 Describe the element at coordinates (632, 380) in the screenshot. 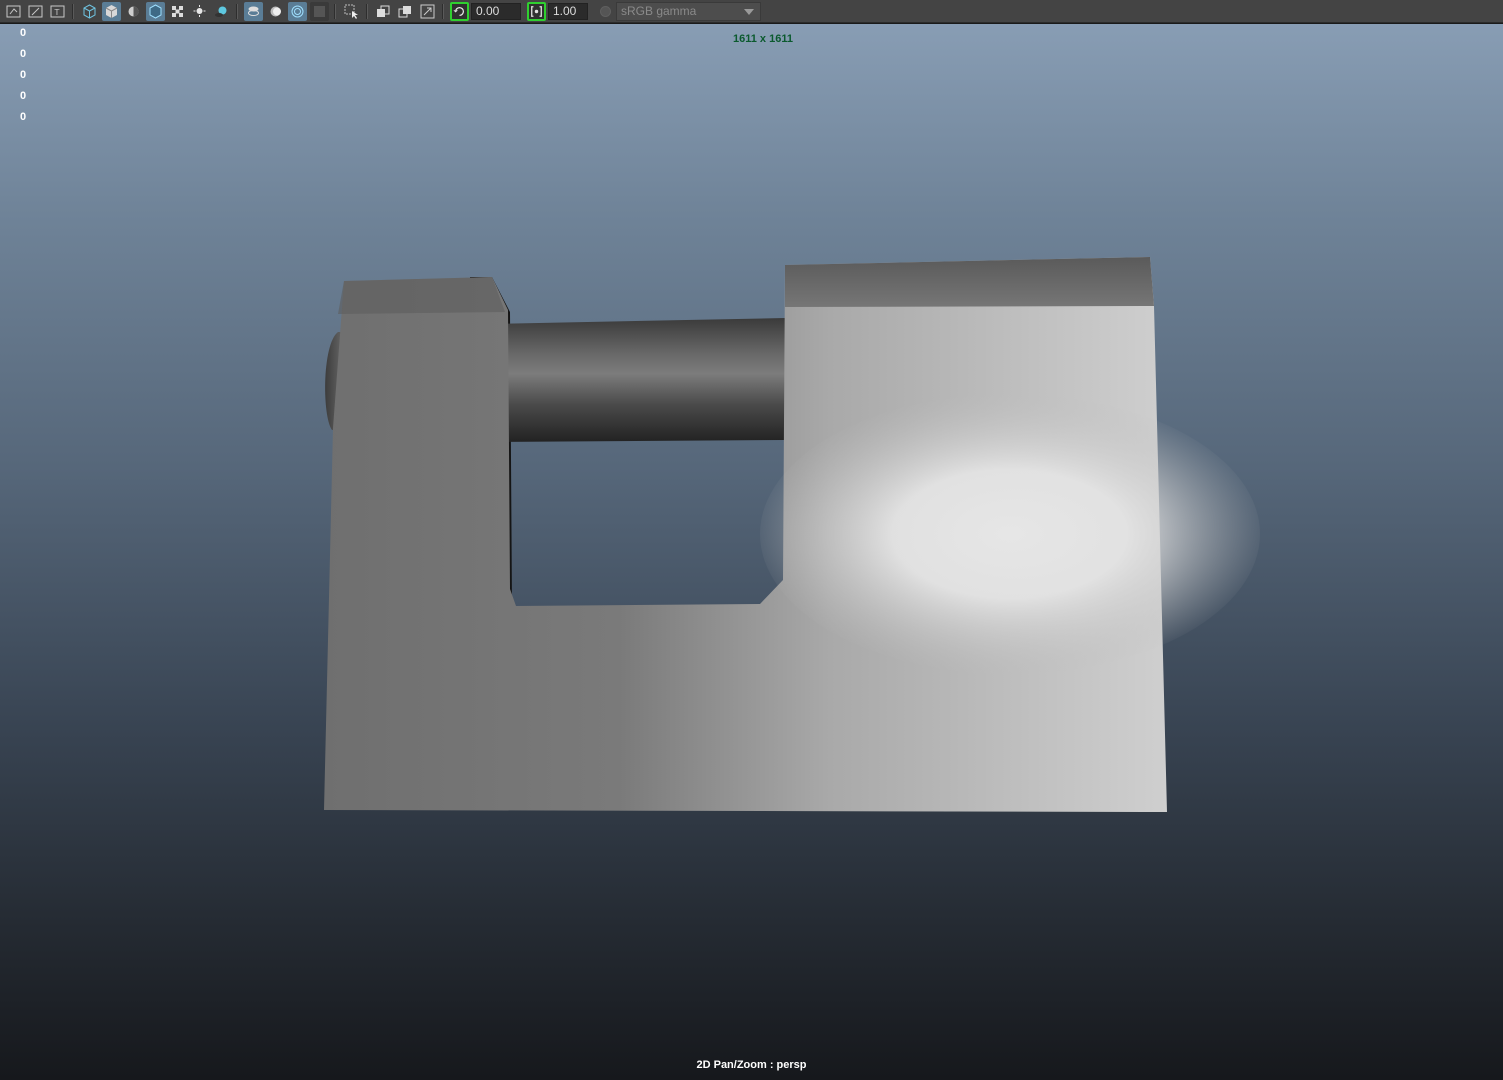

I see `shackle-pin` at that location.